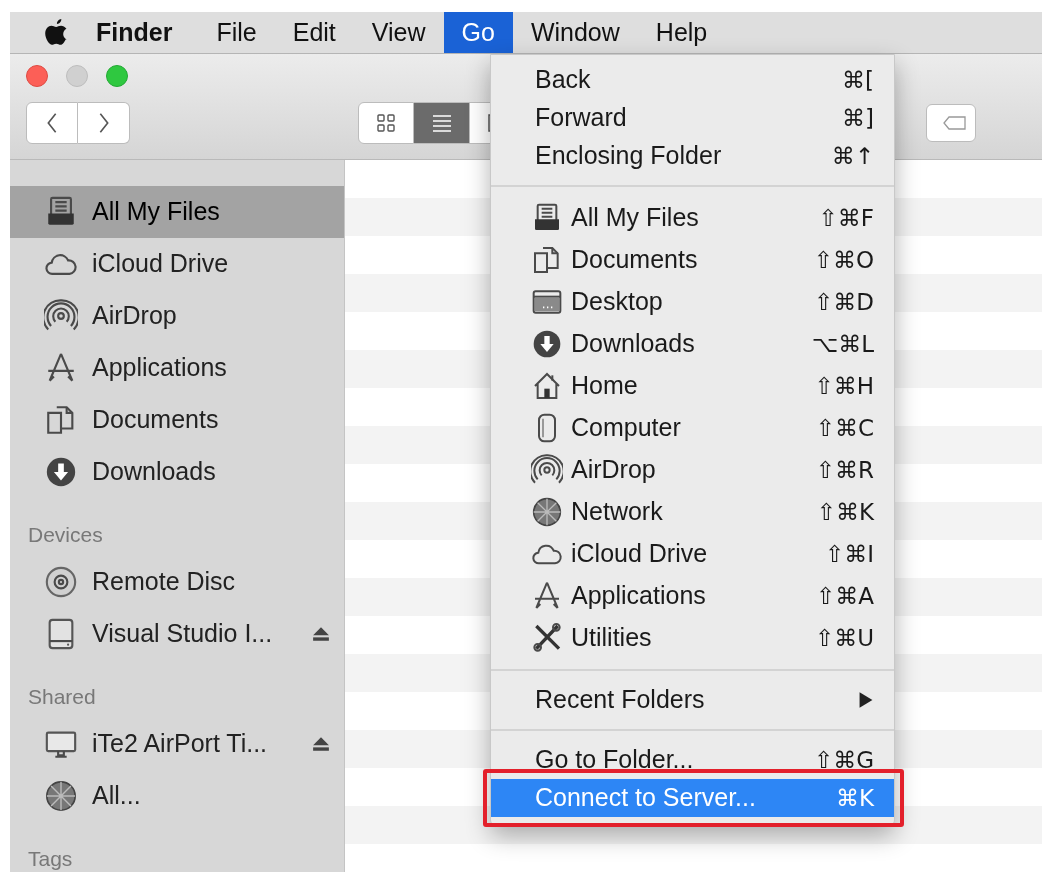 This screenshot has height=872, width=1042. What do you see at coordinates (858, 80) in the screenshot?
I see `keyboard-shortcut: ⌘[` at bounding box center [858, 80].